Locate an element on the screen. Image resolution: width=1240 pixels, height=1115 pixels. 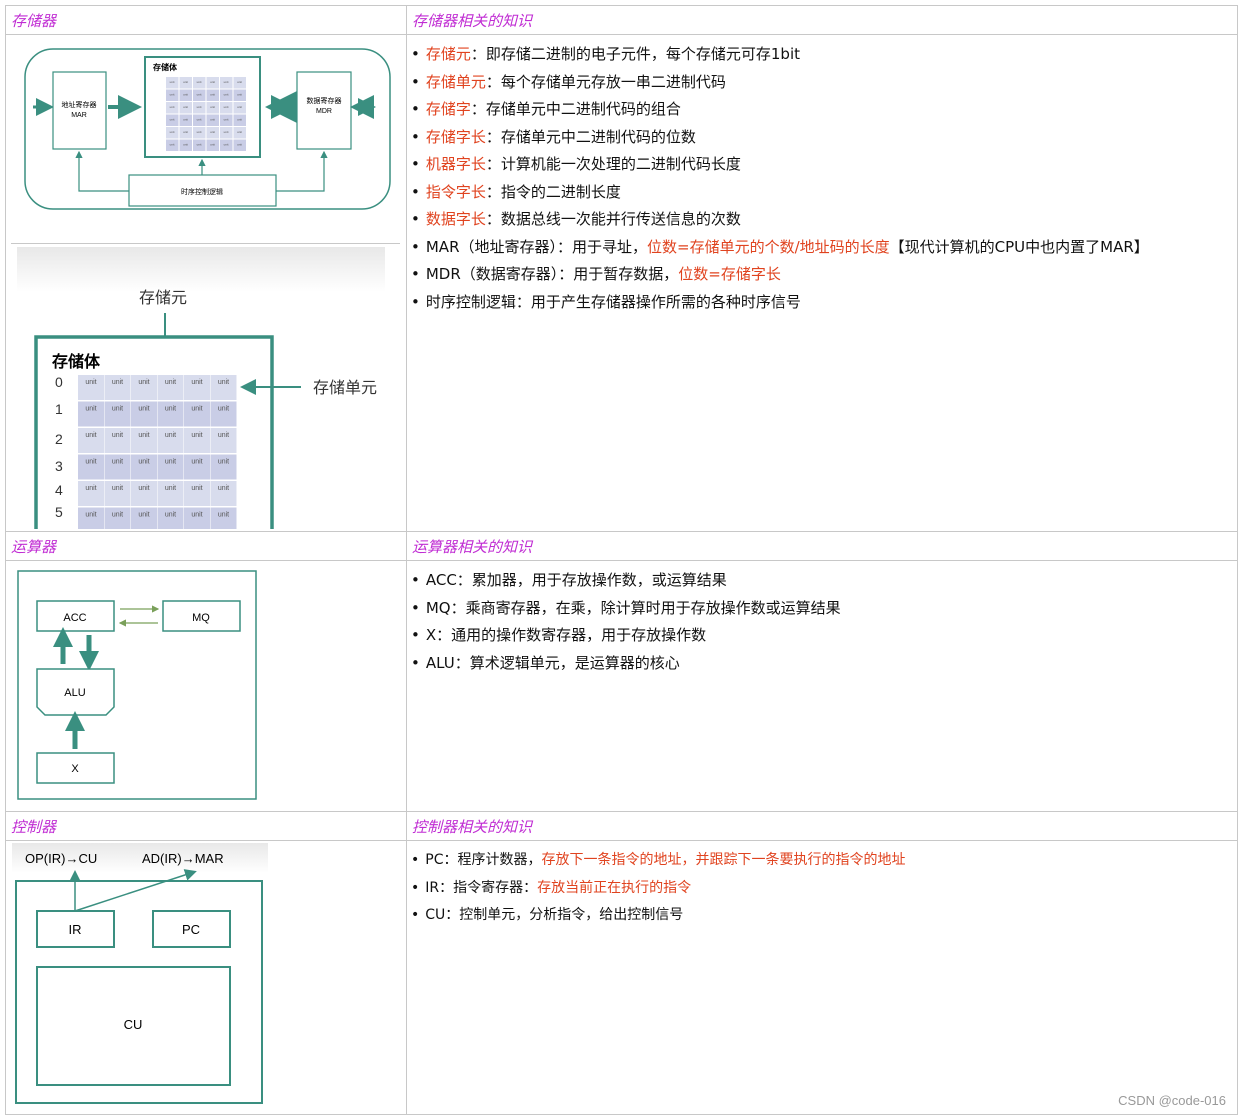
mdr-label-en: MDR is located at coordinates (324, 111).